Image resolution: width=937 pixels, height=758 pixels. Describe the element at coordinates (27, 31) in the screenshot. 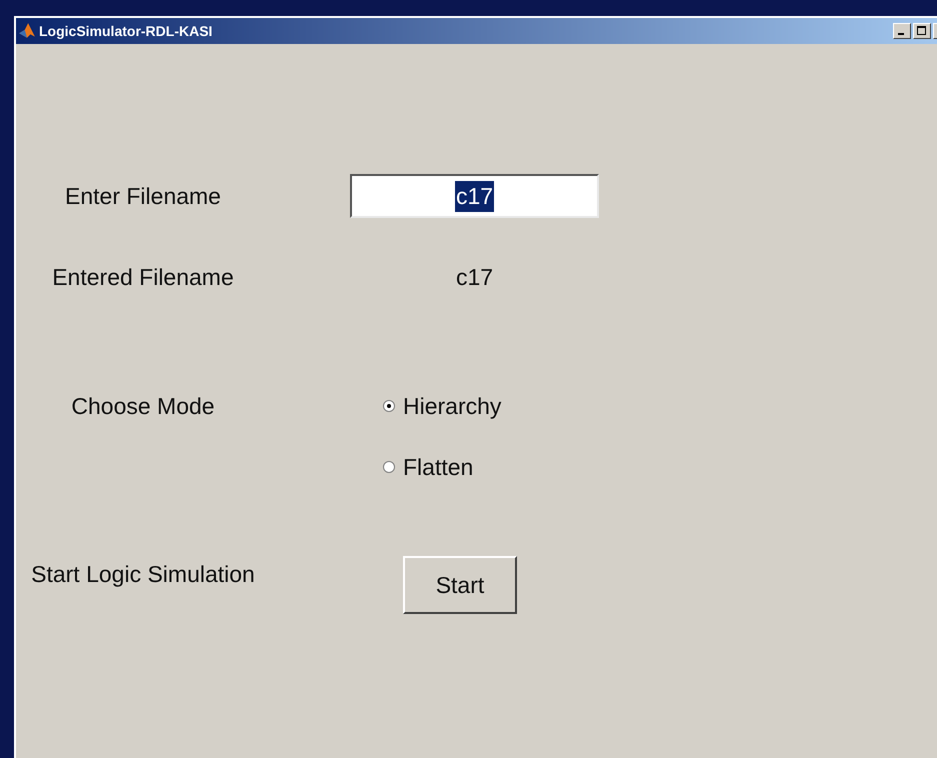

I see `app-icon` at that location.